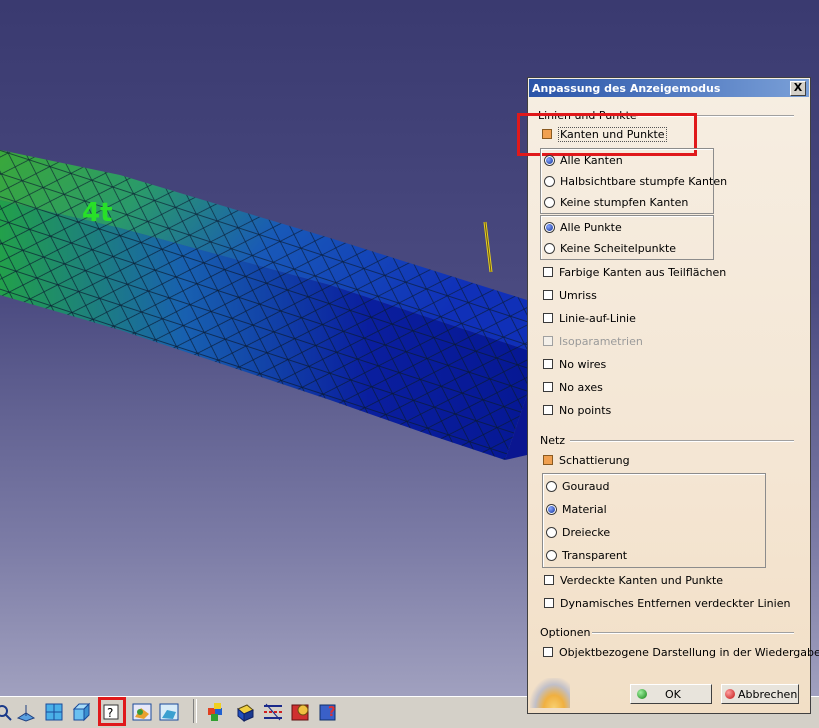 The image size is (819, 728). I want to click on shading-transparent: Transparent, so click(586, 555).